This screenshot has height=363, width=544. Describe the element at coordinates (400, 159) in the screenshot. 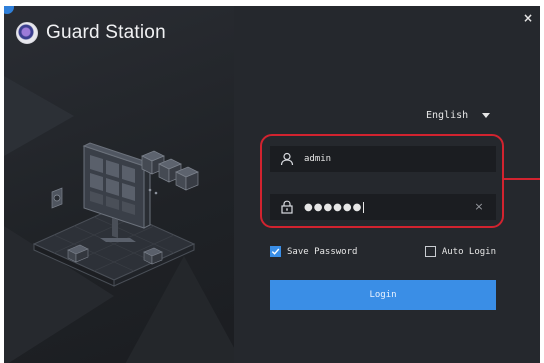

I see `username-input` at that location.